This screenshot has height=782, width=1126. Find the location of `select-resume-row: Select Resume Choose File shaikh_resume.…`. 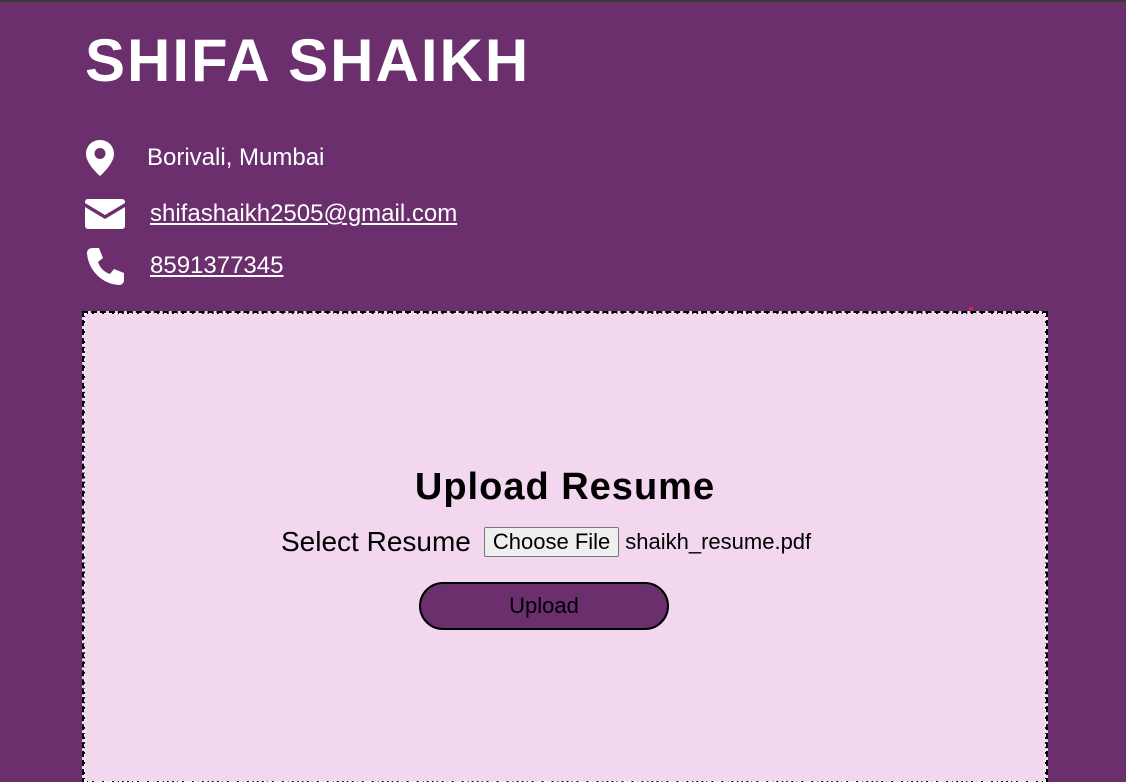

select-resume-row: Select Resume Choose File shaikh_resume.… is located at coordinates (546, 542).